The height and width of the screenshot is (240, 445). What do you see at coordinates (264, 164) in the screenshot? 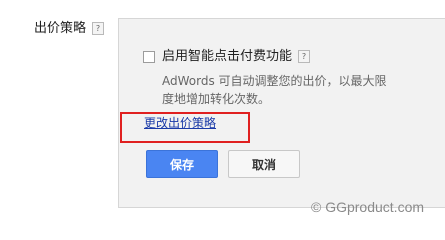
I see `cancel-button: 取消` at bounding box center [264, 164].